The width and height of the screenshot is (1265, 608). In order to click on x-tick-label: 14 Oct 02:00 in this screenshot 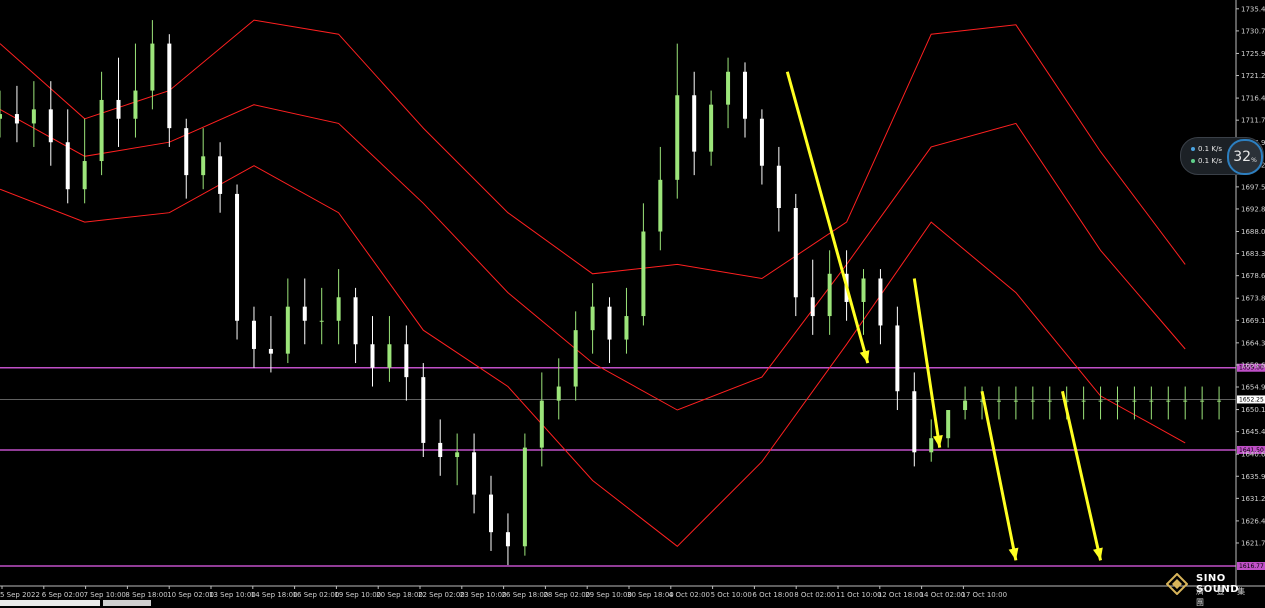, I will do `click(943, 595)`.